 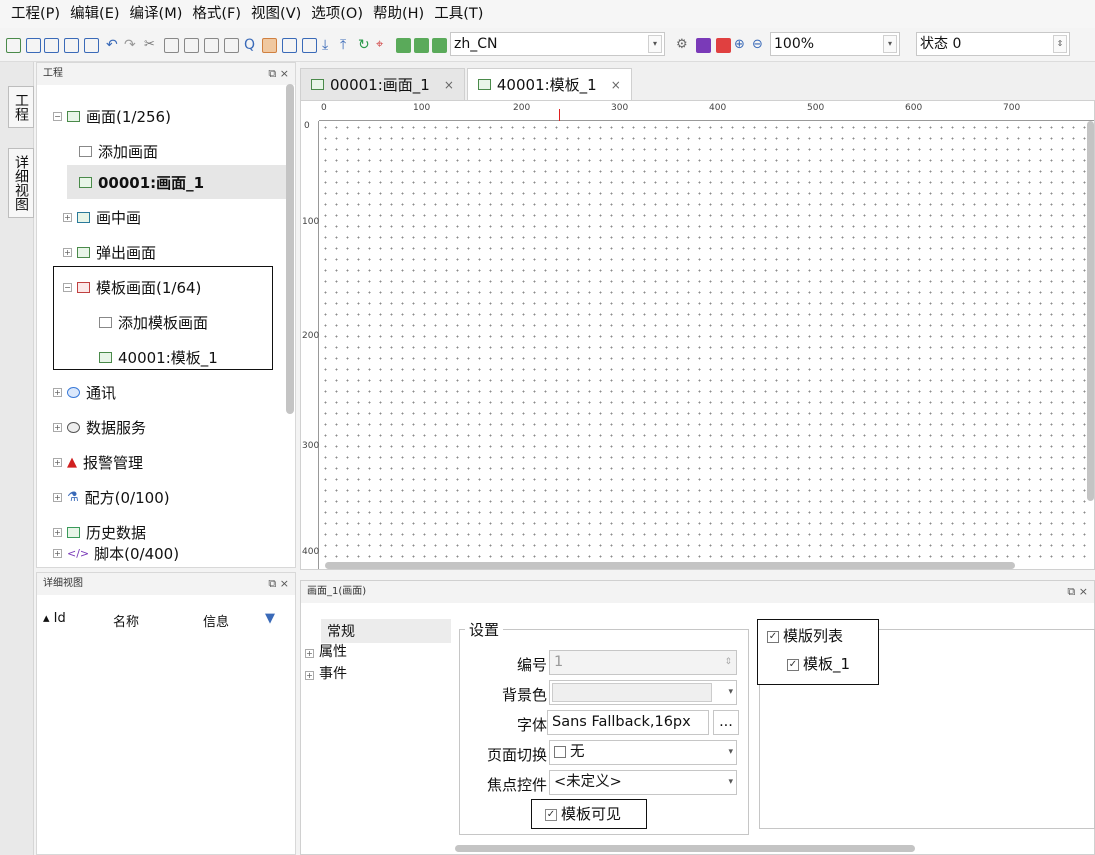 I want to click on state-select: 状态 0 ⇕, so click(x=993, y=44).